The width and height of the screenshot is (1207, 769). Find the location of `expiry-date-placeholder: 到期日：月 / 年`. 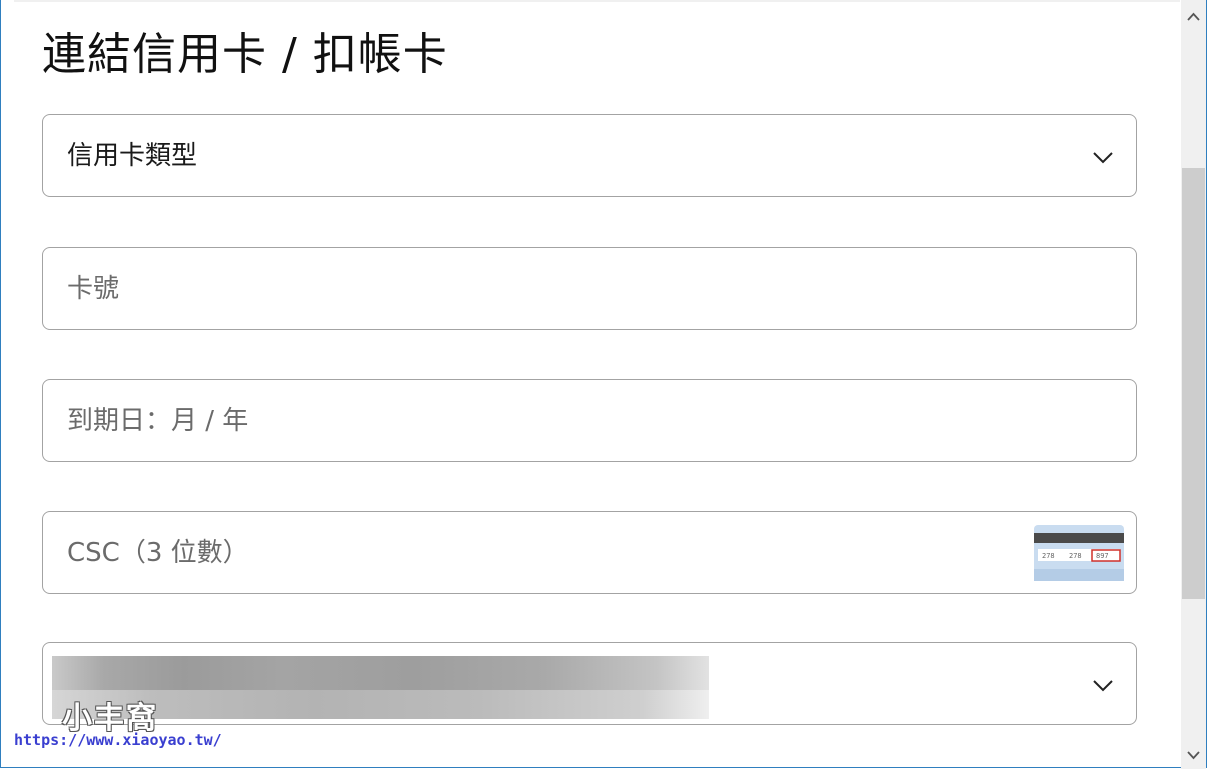

expiry-date-placeholder: 到期日：月 / 年 is located at coordinates (158, 421).